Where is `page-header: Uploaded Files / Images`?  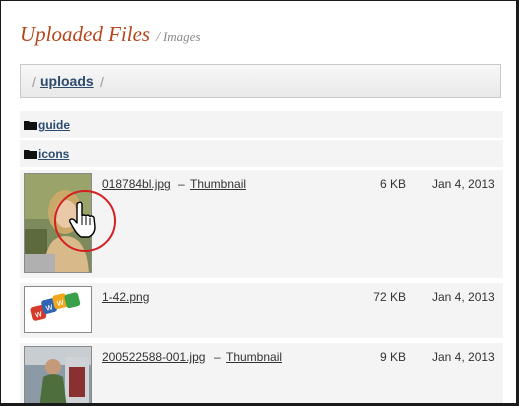
page-header: Uploaded Files / Images is located at coordinates (110, 34).